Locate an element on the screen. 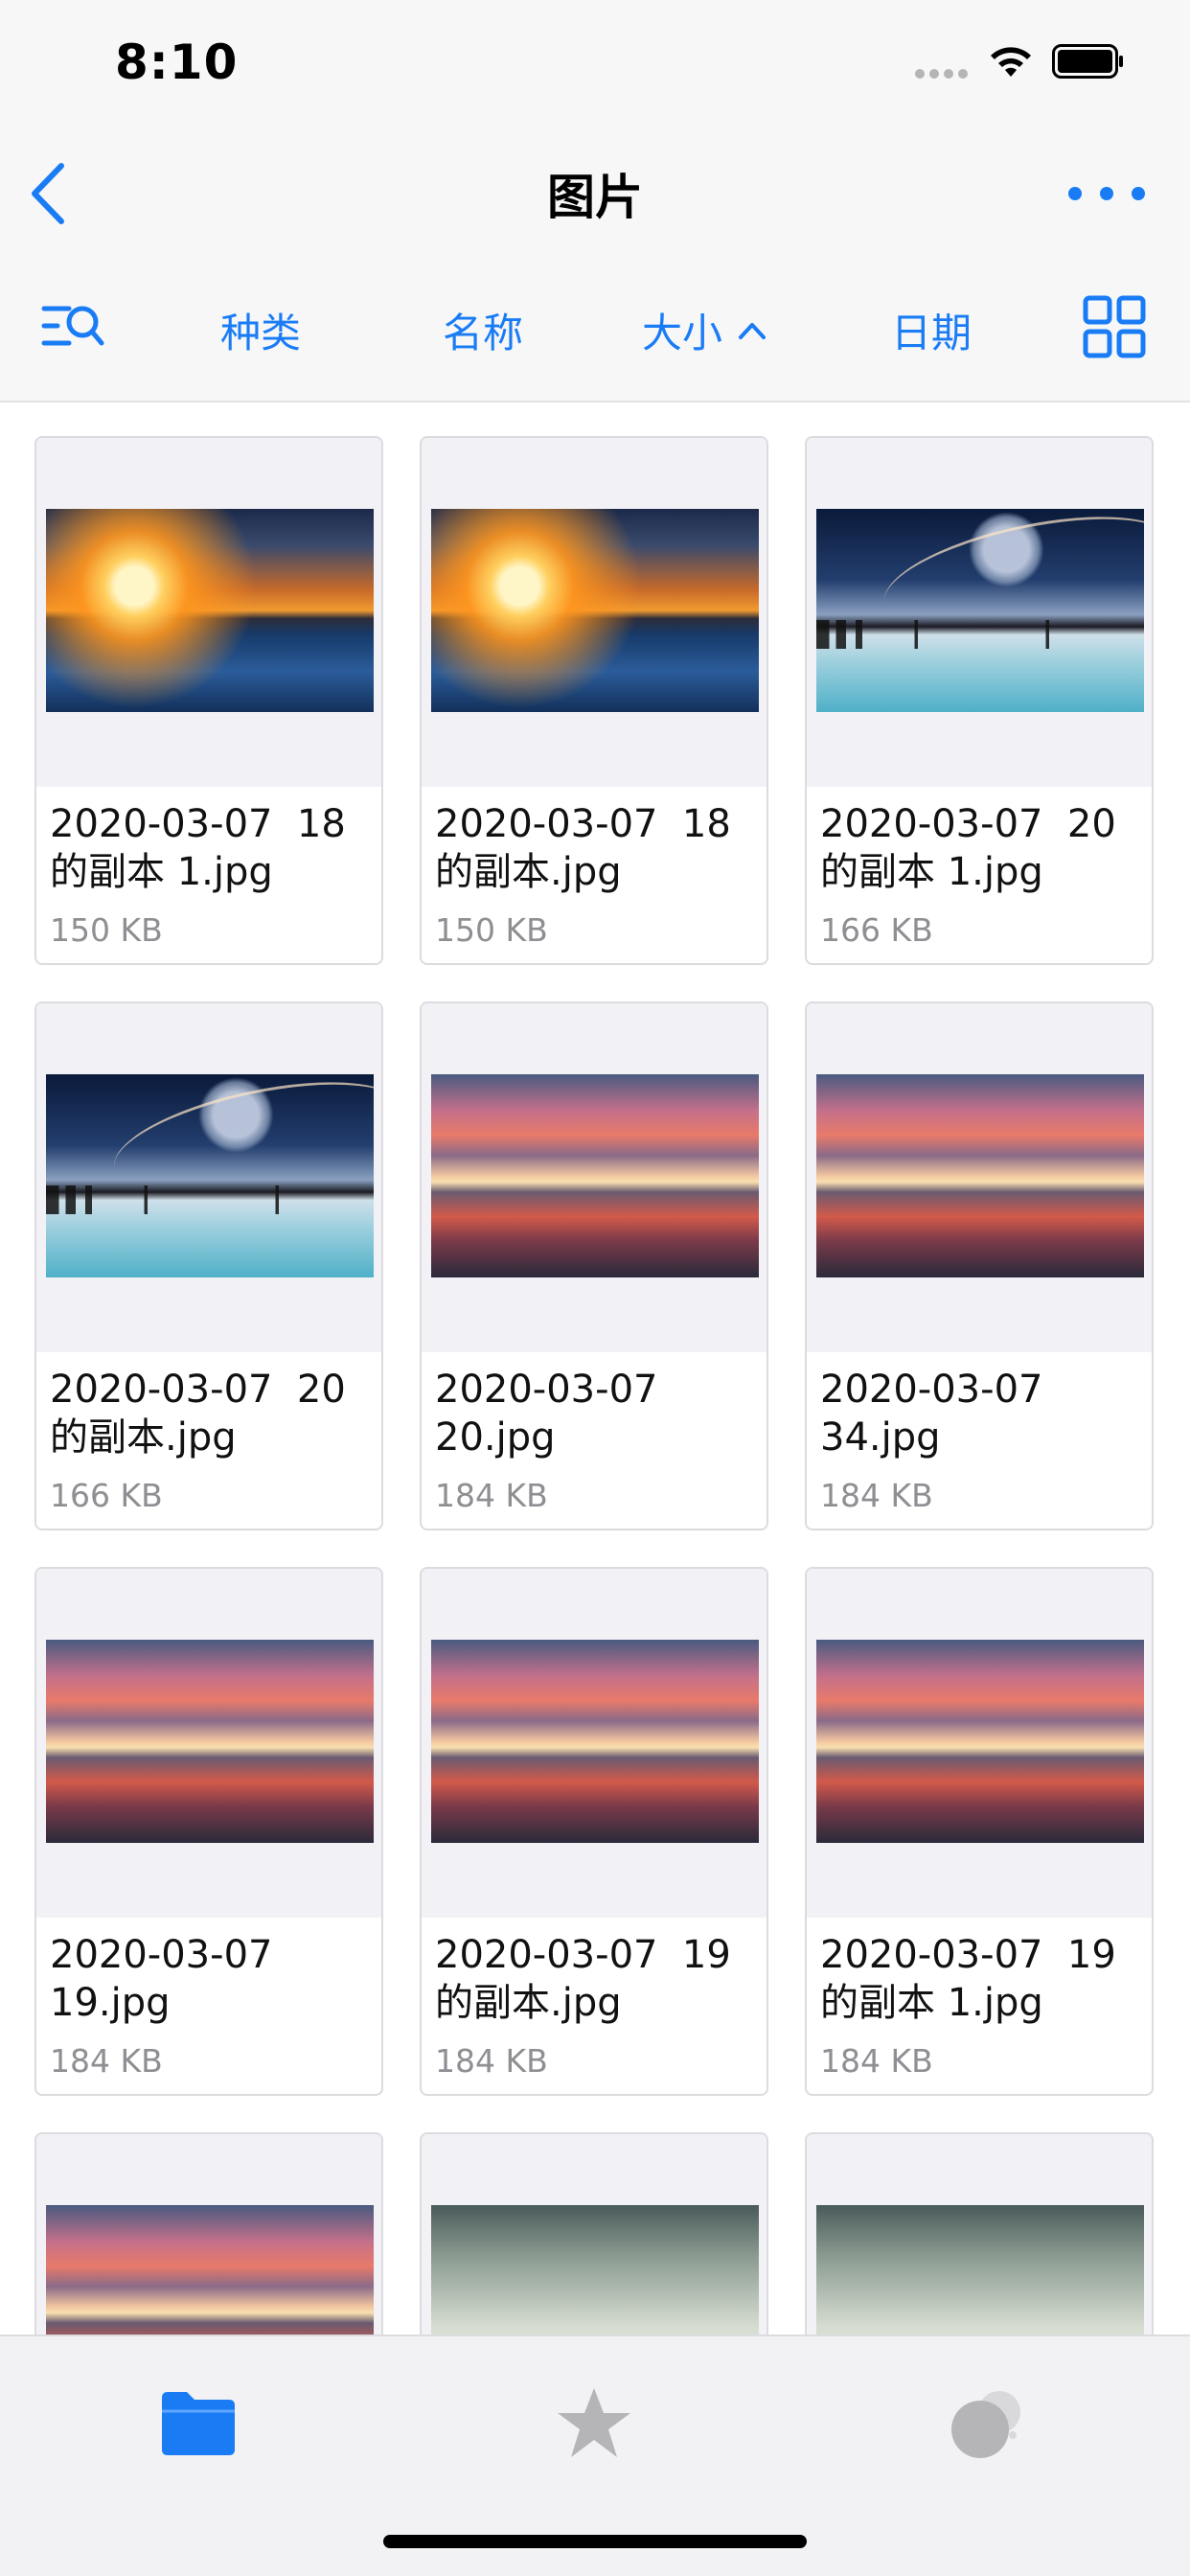  navigation-bar: 图片 is located at coordinates (595, 188).